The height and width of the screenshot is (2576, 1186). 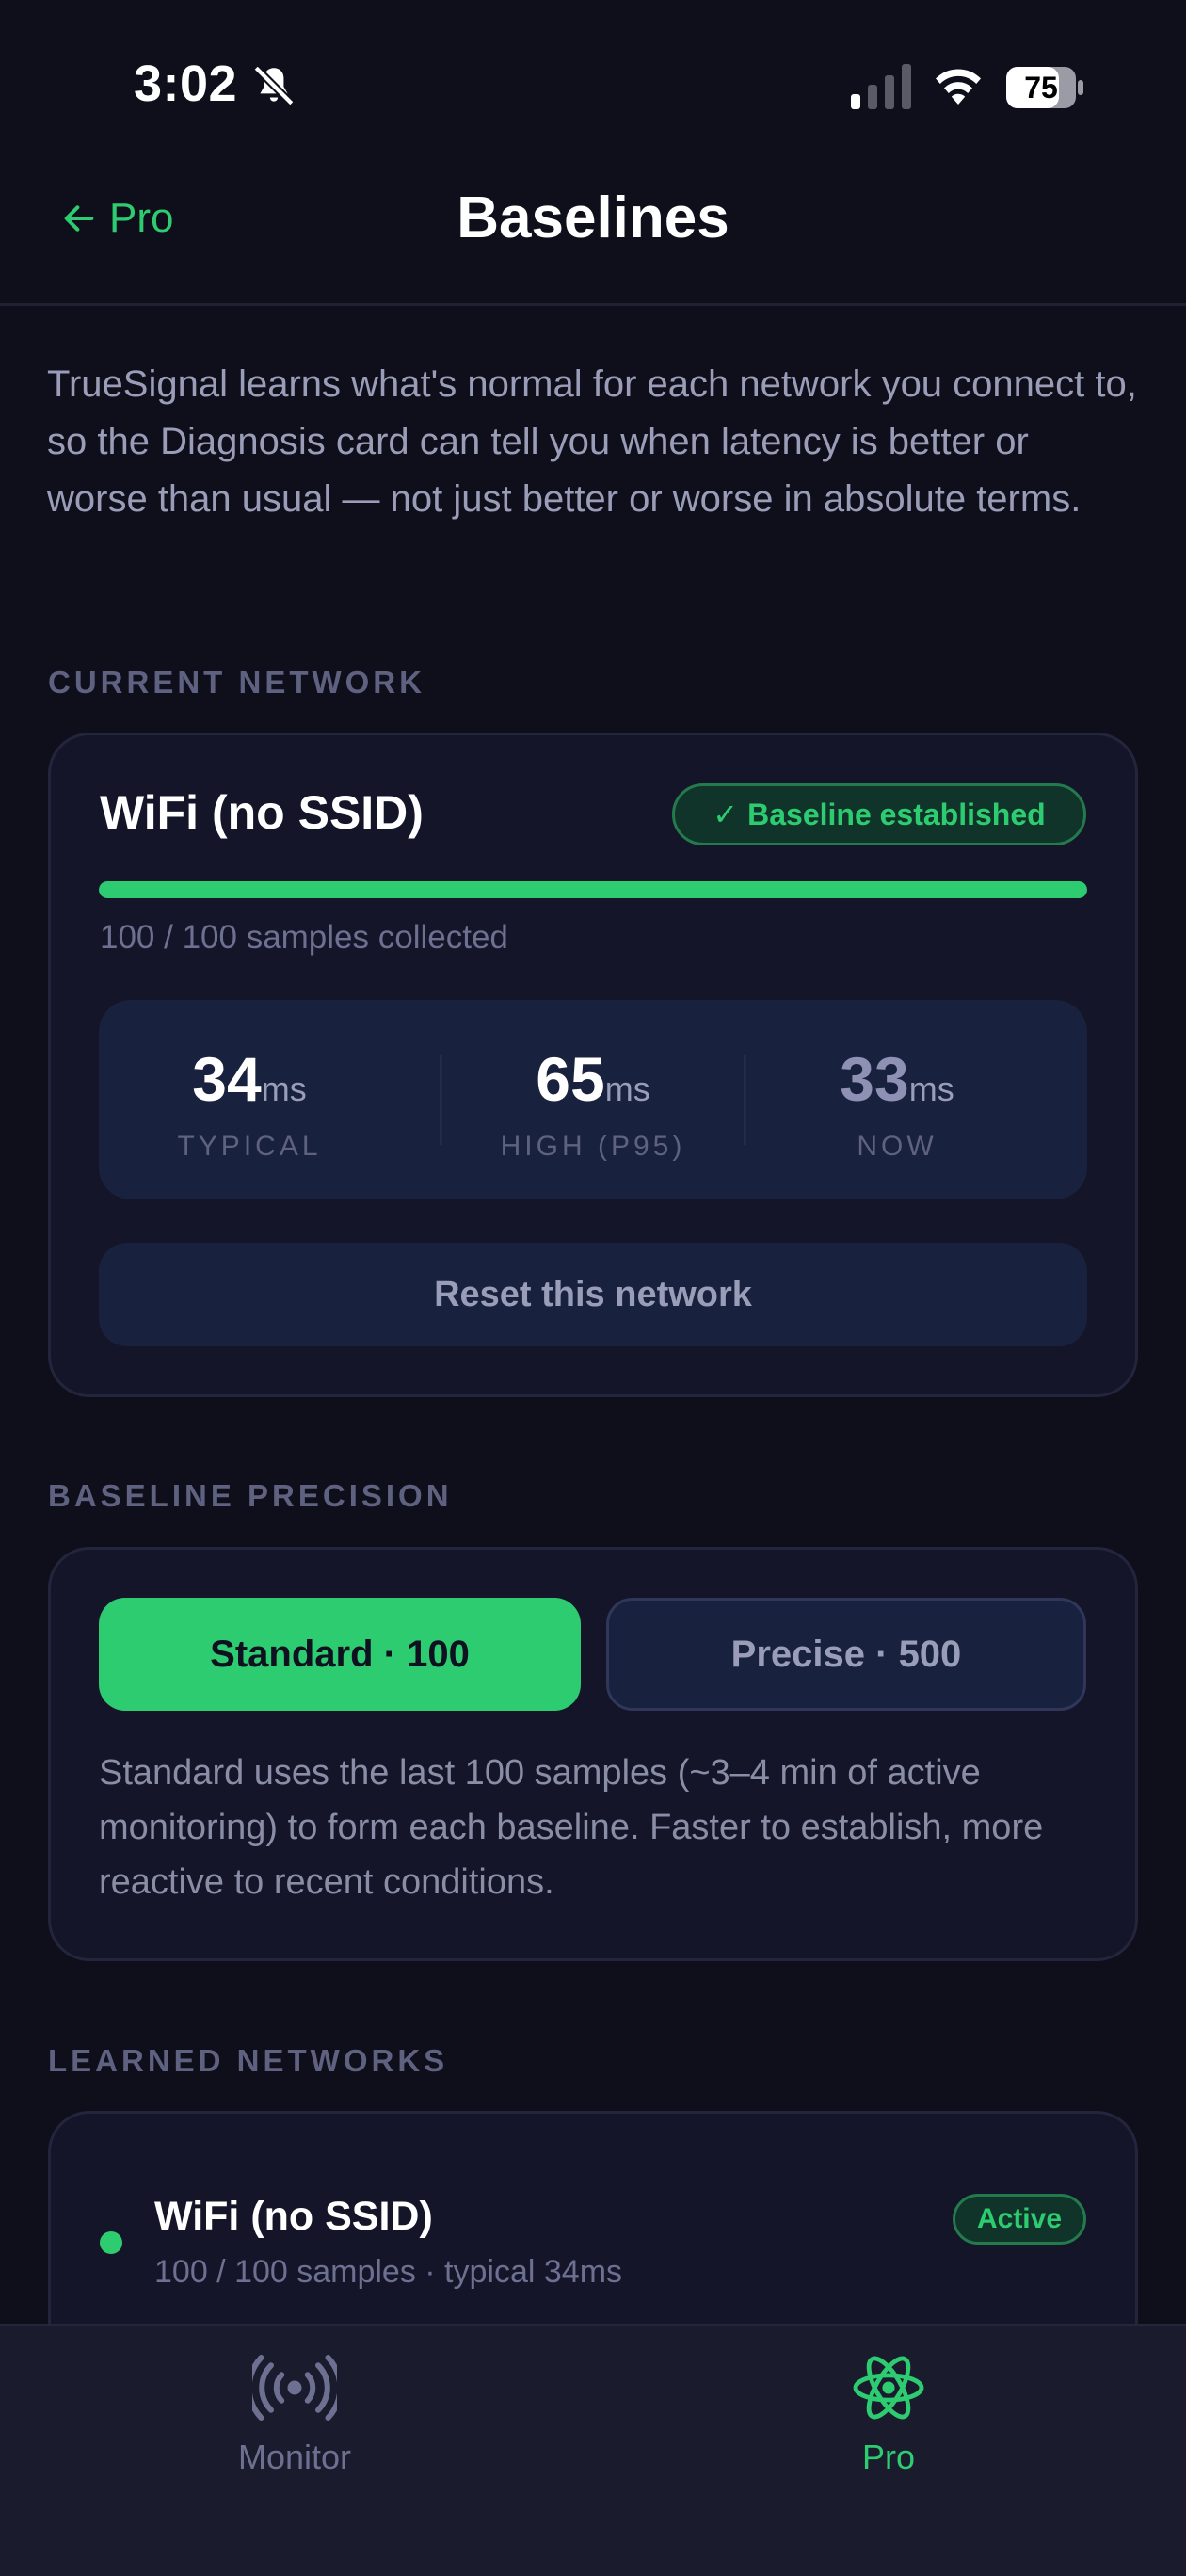 I want to click on precision-standard-button: Standard · 100, so click(x=340, y=1654).